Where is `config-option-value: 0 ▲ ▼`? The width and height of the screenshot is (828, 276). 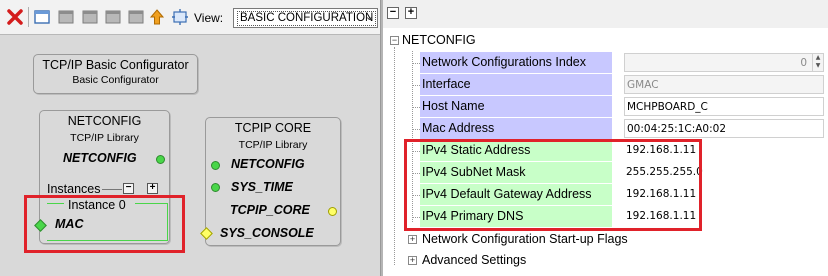 config-option-value: 0 ▲ ▼ is located at coordinates (724, 62).